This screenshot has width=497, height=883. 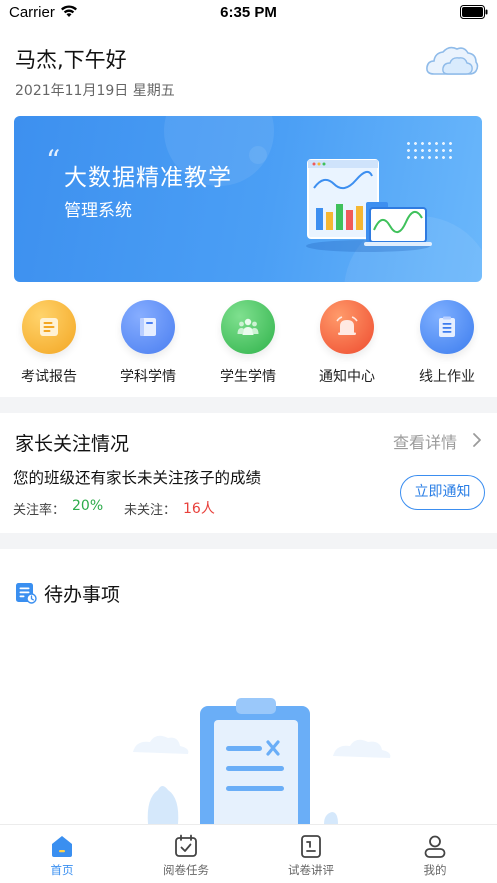 What do you see at coordinates (425, 441) in the screenshot?
I see `view-details-link: 查看详情` at bounding box center [425, 441].